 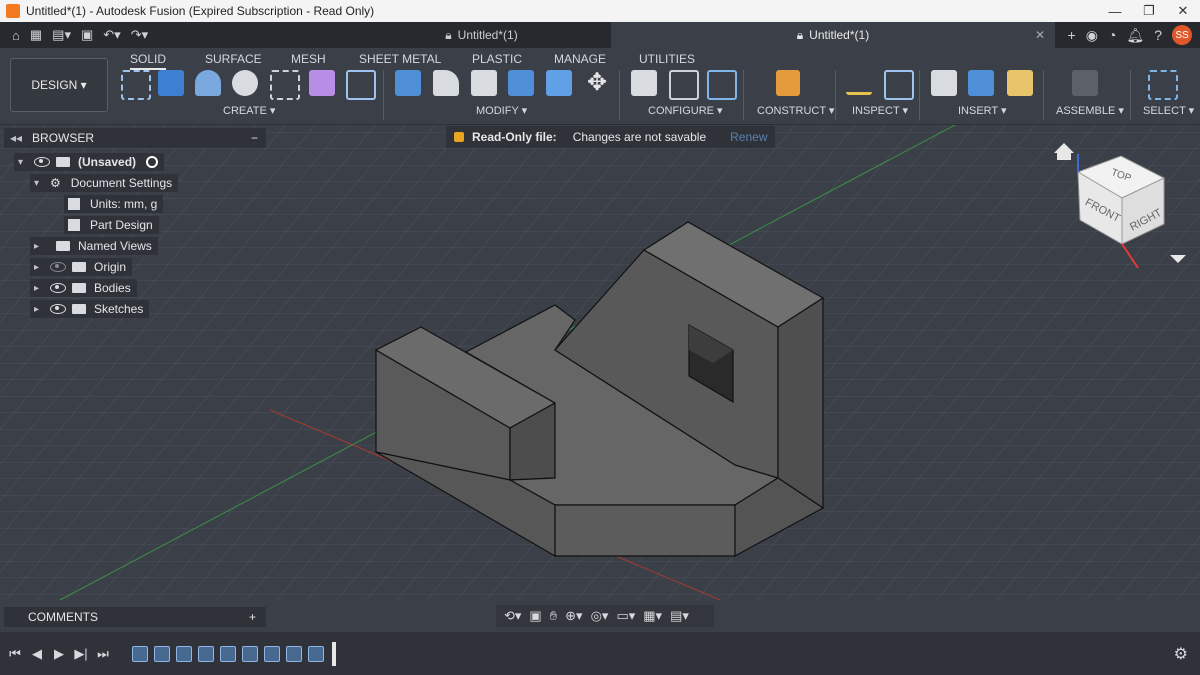 What do you see at coordinates (111, 225) in the screenshot?
I see `browser-item-part-design: Part Design` at bounding box center [111, 225].